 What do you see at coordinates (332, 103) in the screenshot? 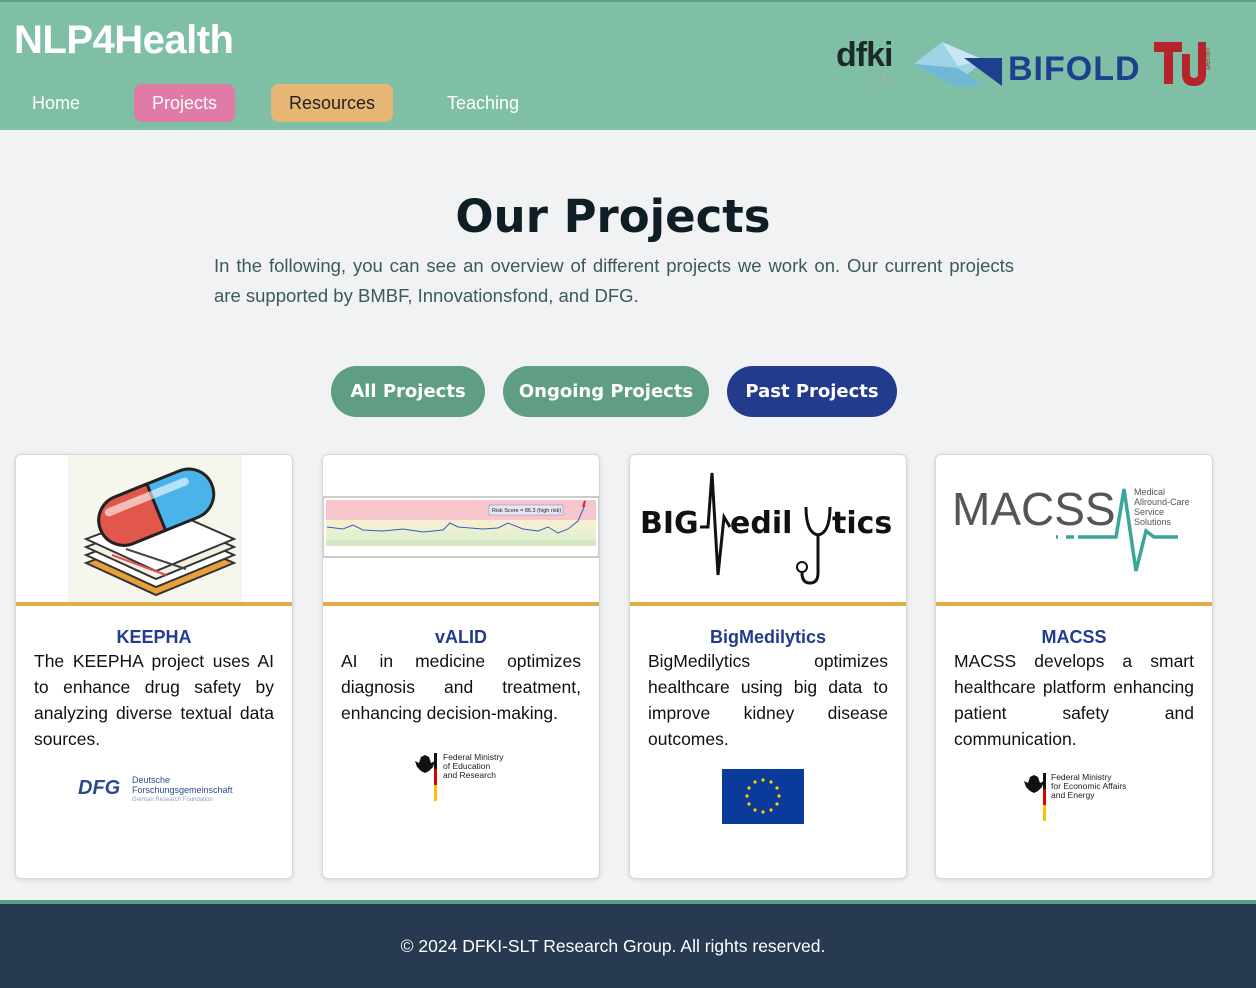
I see `nav-resources: Resources` at bounding box center [332, 103].